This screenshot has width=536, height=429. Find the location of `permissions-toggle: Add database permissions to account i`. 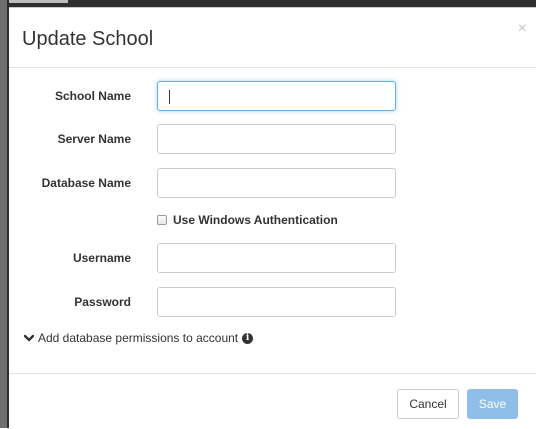

permissions-toggle: Add database permissions to account i is located at coordinates (139, 338).